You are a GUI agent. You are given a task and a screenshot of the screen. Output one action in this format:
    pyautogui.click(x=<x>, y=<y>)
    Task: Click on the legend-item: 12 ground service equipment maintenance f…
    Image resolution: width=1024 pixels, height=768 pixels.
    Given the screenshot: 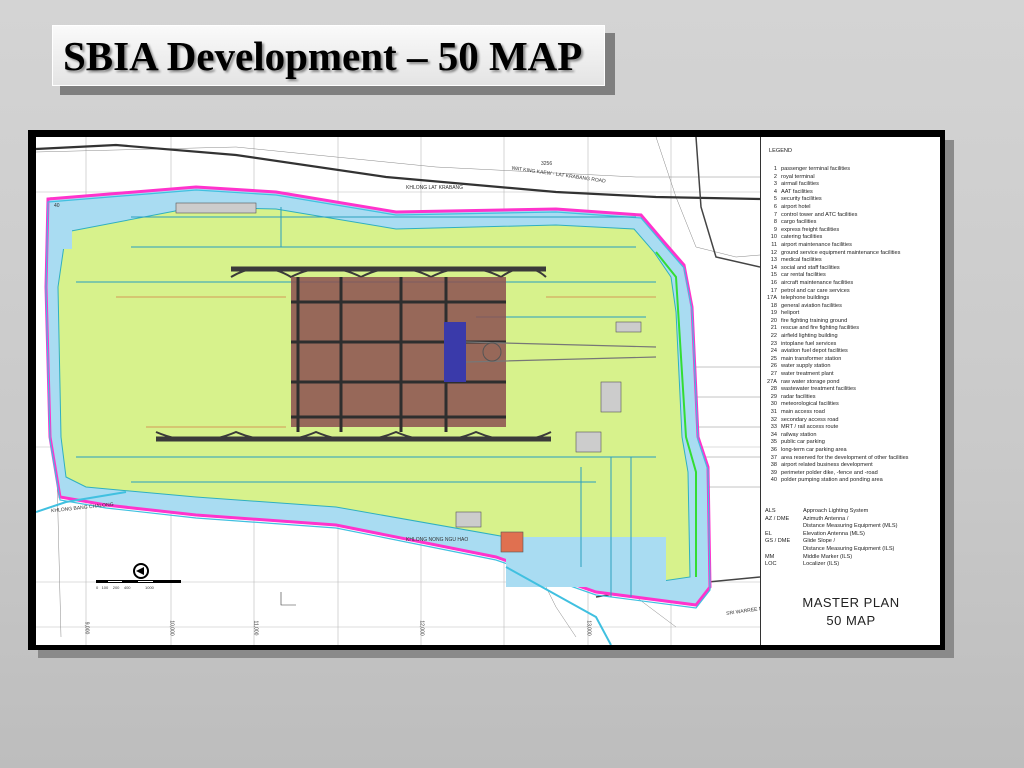 What is the action you would take?
    pyautogui.click(x=836, y=254)
    